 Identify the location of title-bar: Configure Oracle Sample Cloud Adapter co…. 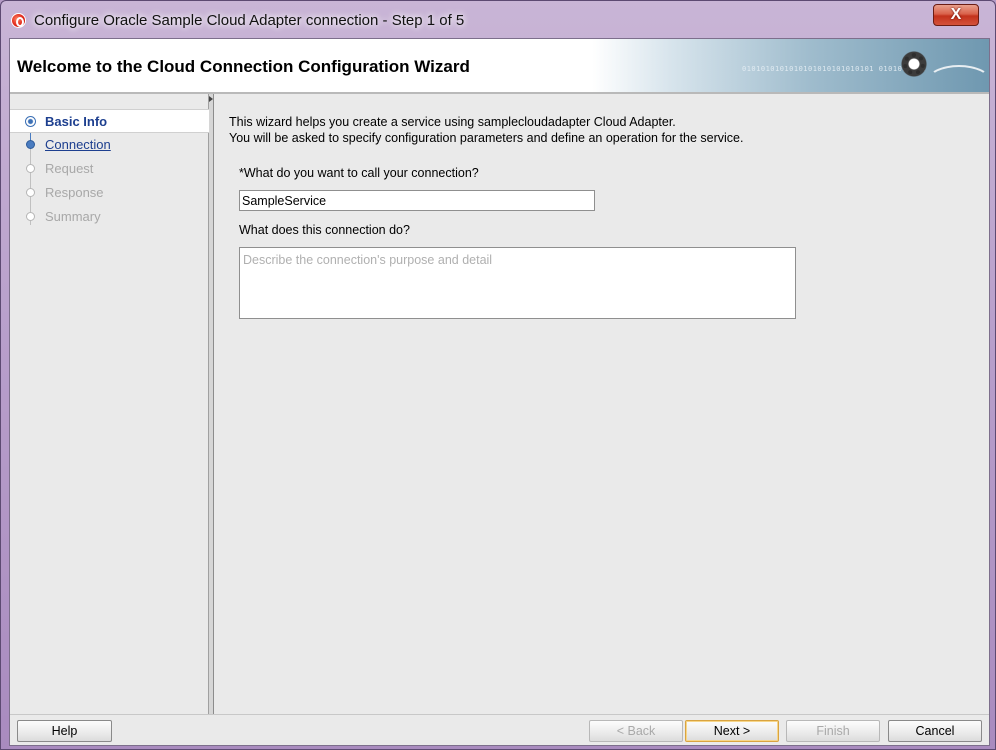
(498, 20).